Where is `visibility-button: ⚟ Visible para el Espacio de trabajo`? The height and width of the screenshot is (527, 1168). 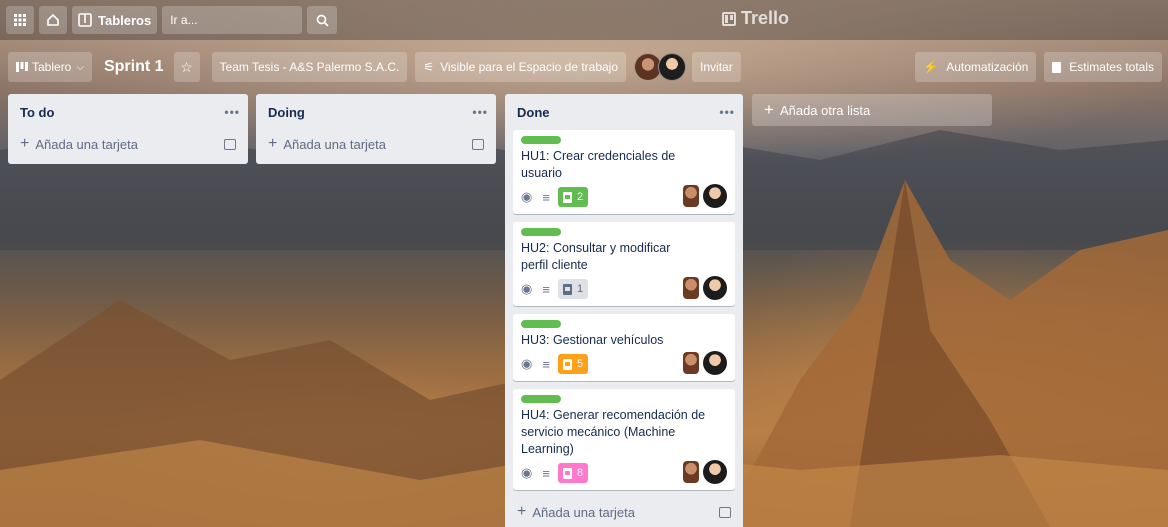 visibility-button: ⚟ Visible para el Espacio de trabajo is located at coordinates (521, 67).